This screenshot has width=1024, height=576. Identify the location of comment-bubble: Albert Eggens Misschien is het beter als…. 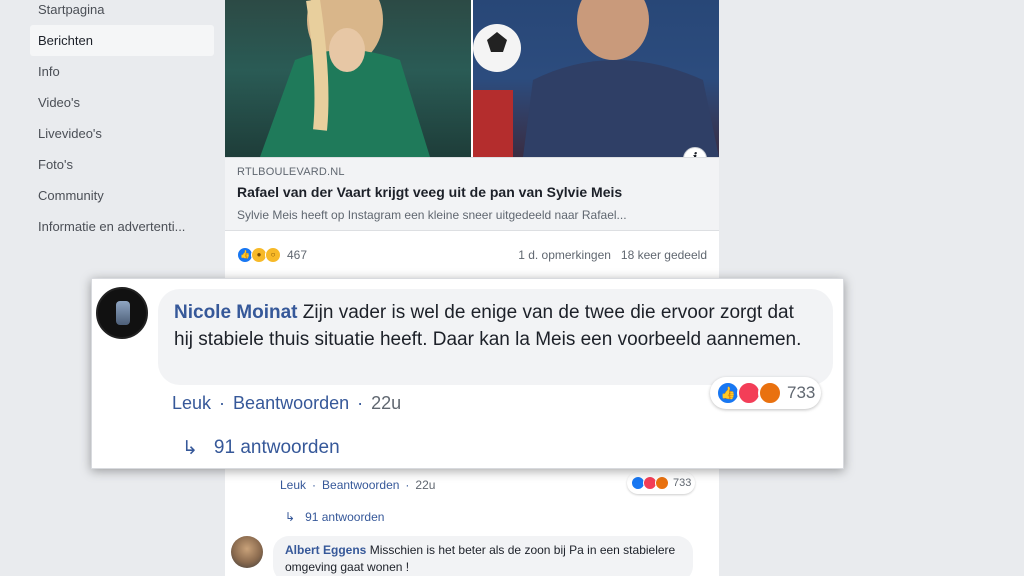
(483, 556).